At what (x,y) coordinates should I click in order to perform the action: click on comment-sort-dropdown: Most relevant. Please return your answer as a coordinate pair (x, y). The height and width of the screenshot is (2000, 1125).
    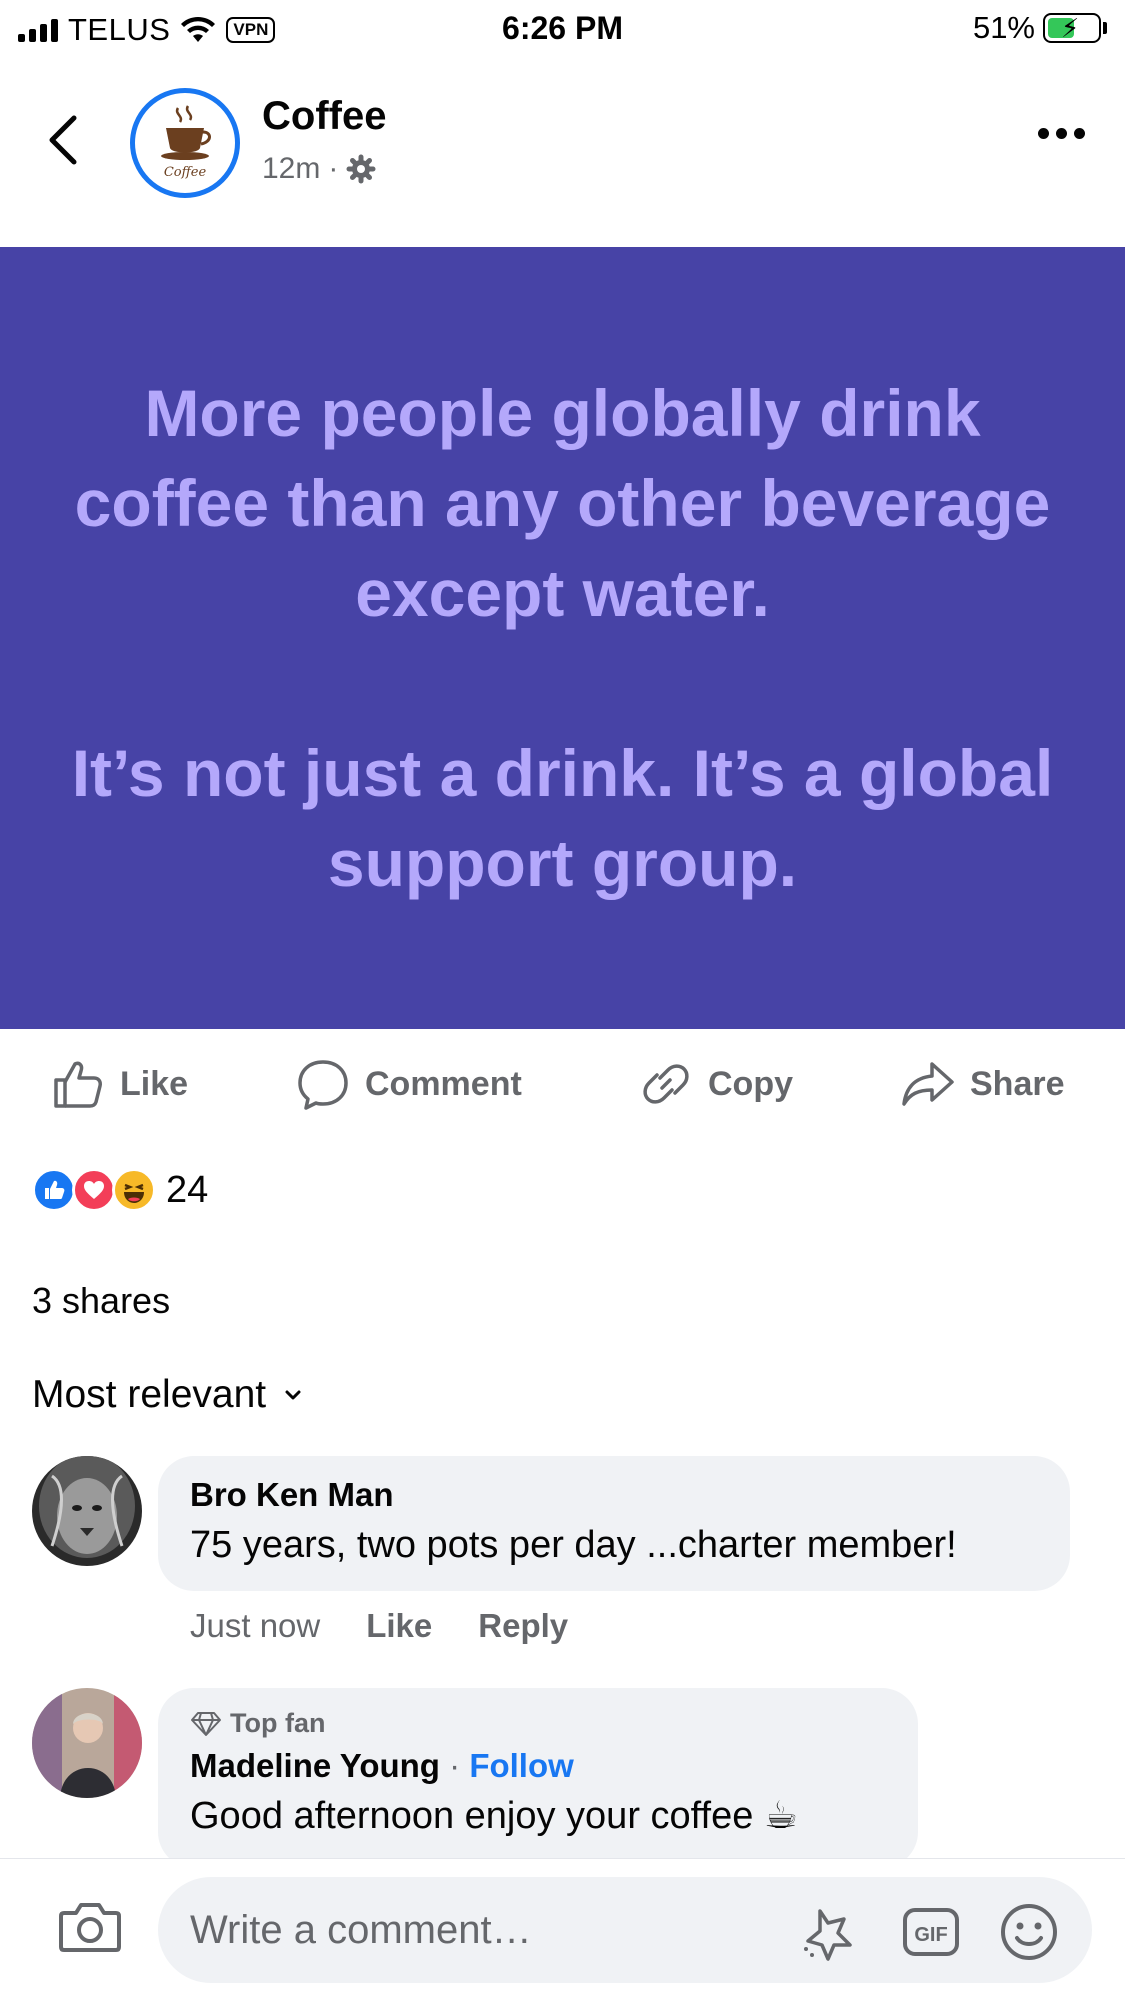
    Looking at the image, I should click on (167, 1395).